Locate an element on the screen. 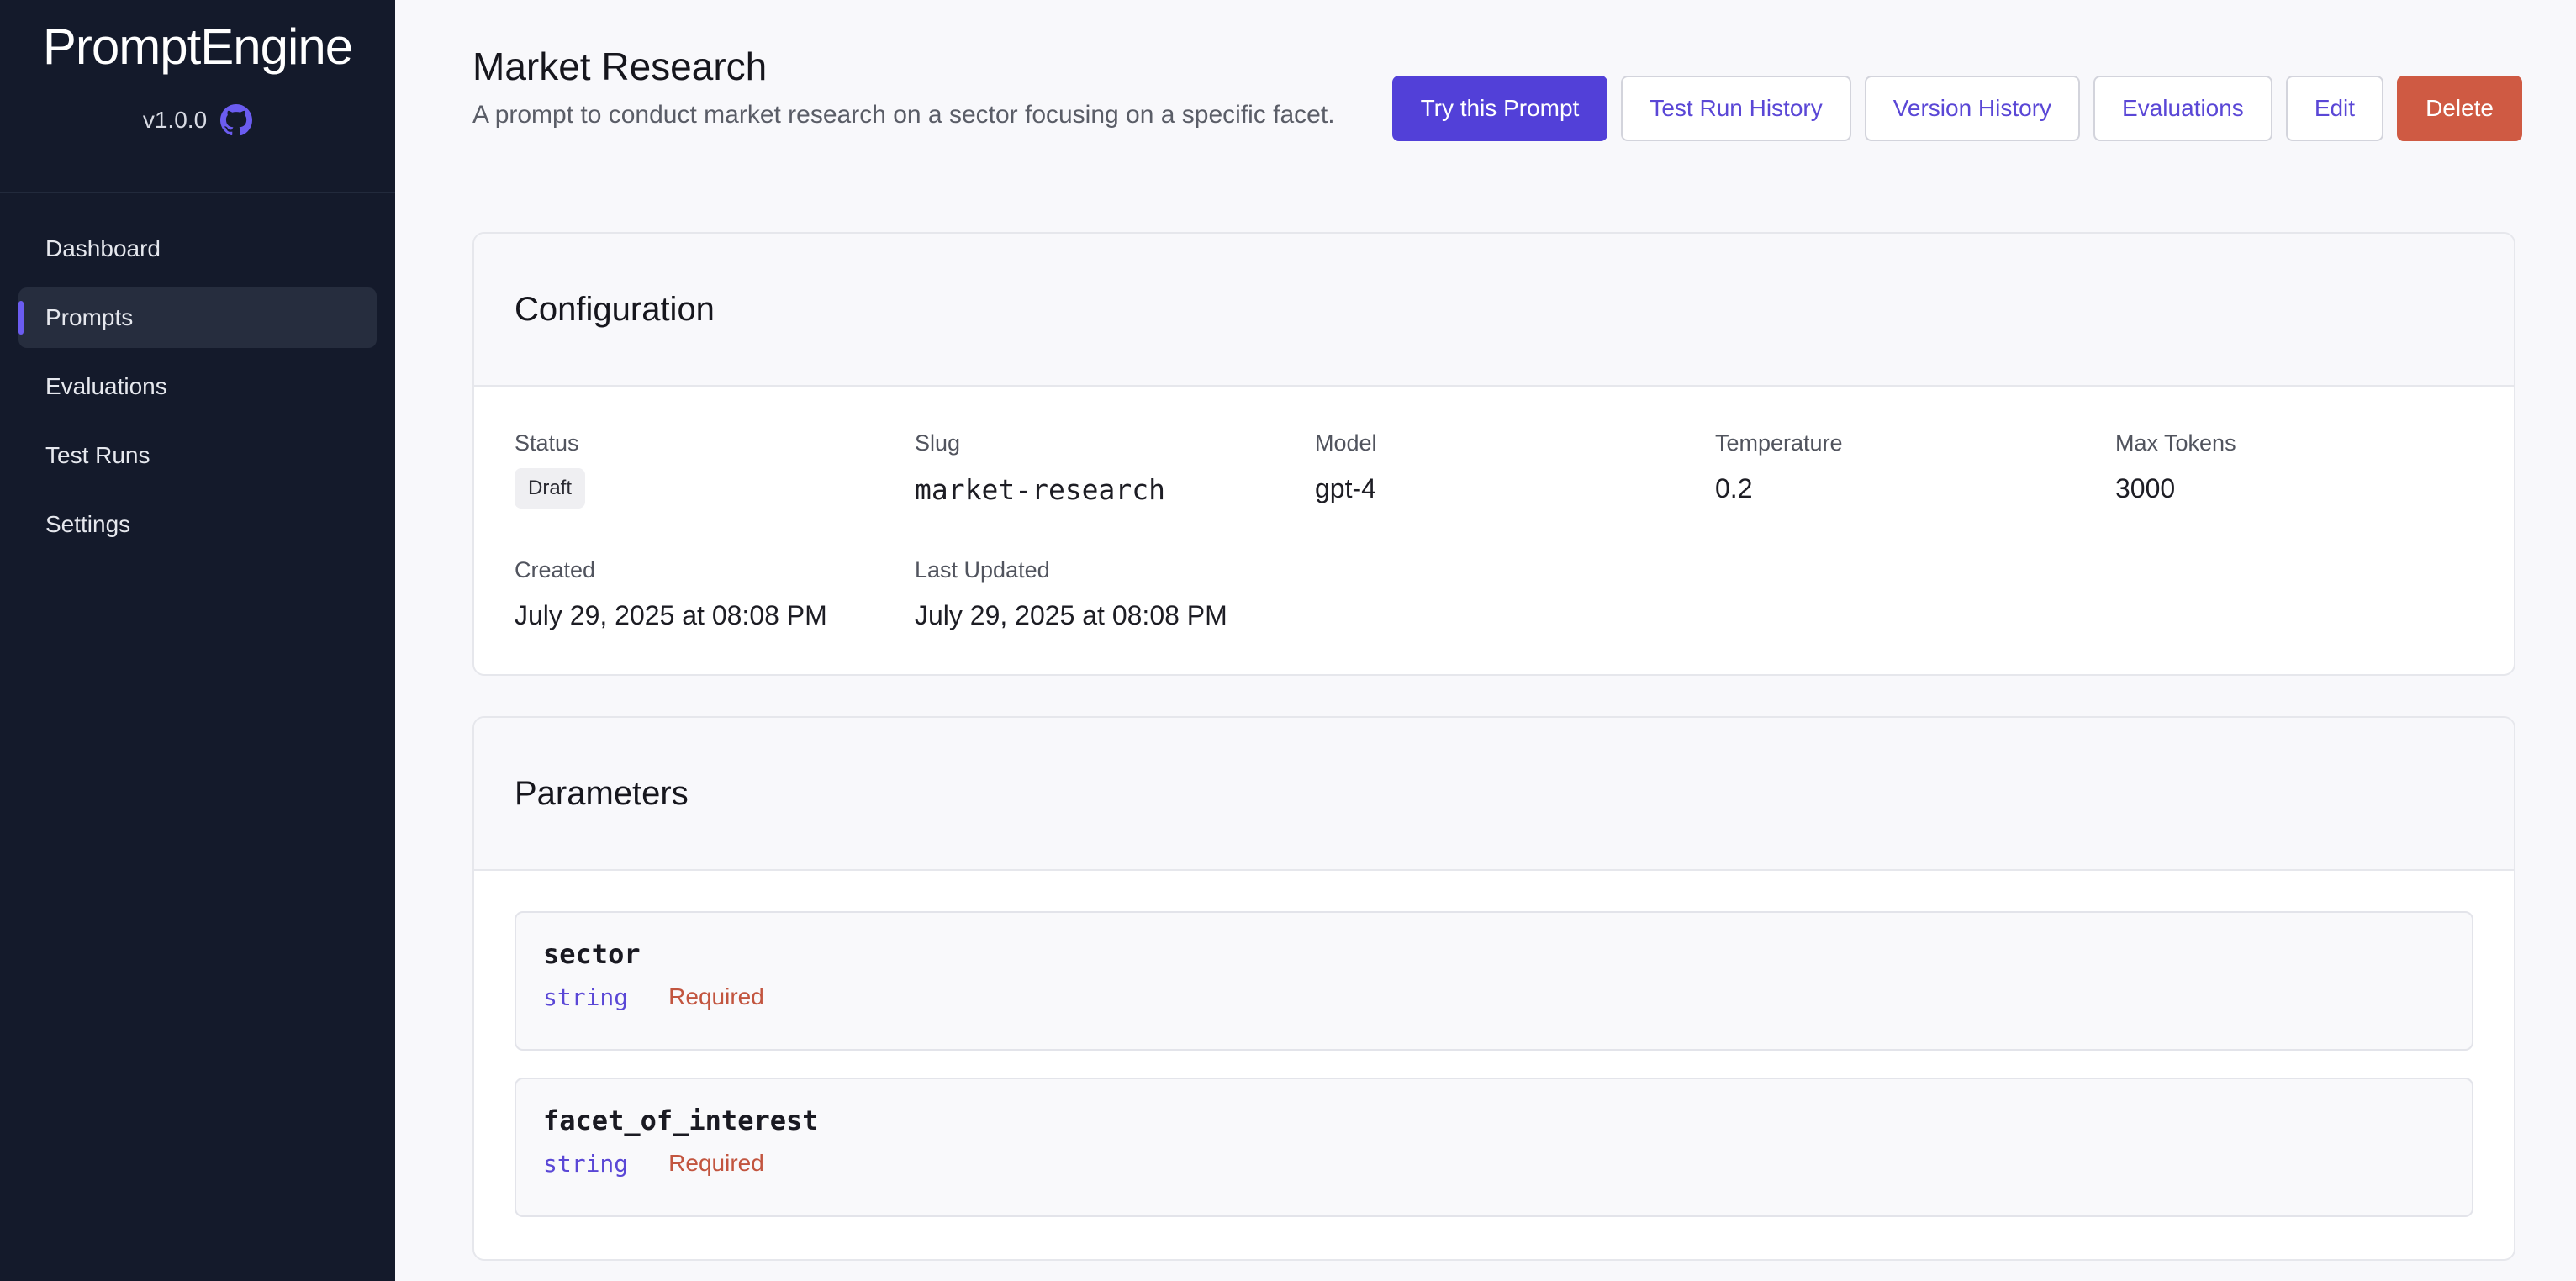  parameter-item: facet_of_interest string Required is located at coordinates (1494, 1147).